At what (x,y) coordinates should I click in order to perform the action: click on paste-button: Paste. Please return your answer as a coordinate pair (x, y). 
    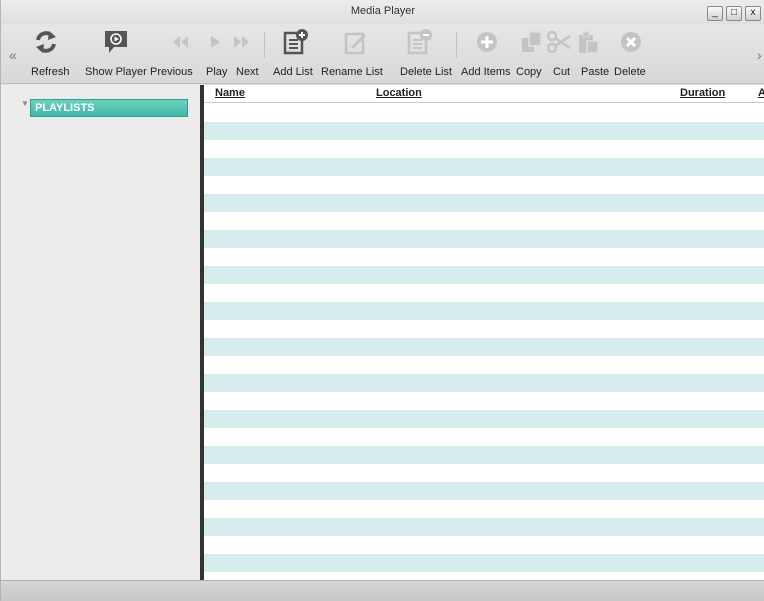
    Looking at the image, I should click on (595, 72).